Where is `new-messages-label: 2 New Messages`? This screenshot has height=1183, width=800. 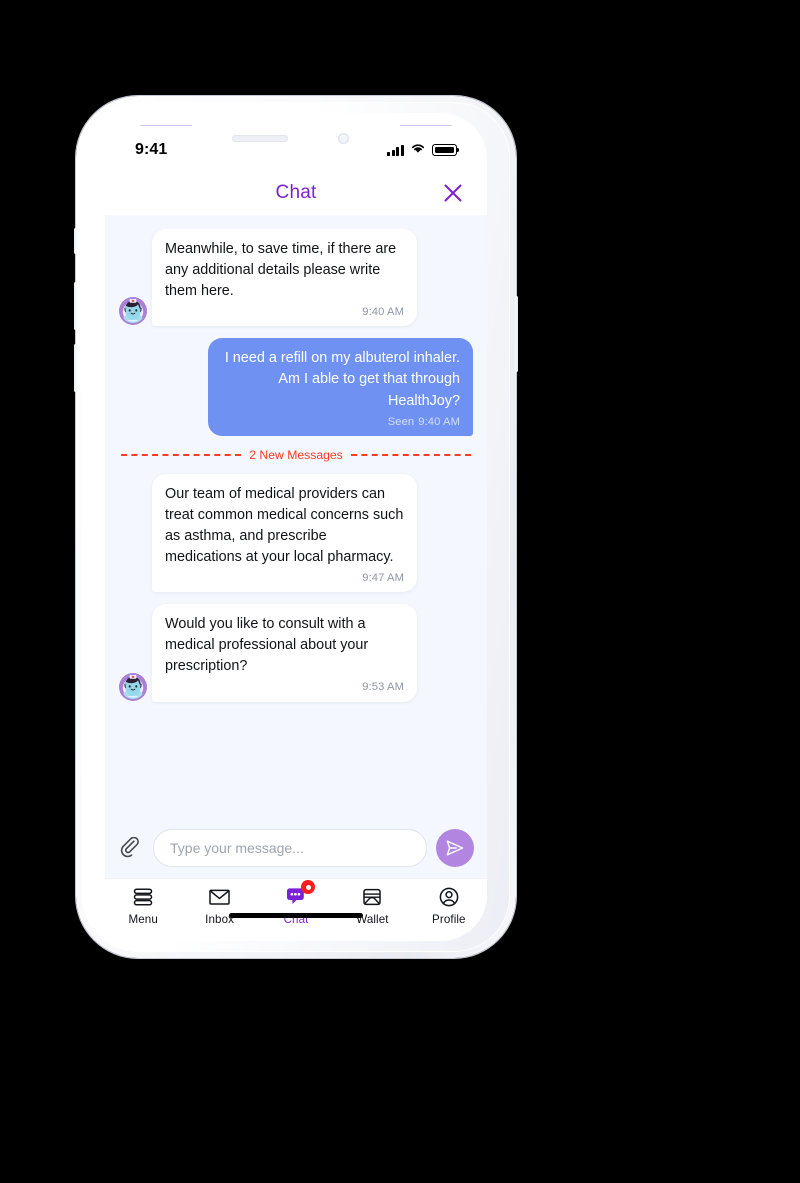
new-messages-label: 2 New Messages is located at coordinates (296, 454).